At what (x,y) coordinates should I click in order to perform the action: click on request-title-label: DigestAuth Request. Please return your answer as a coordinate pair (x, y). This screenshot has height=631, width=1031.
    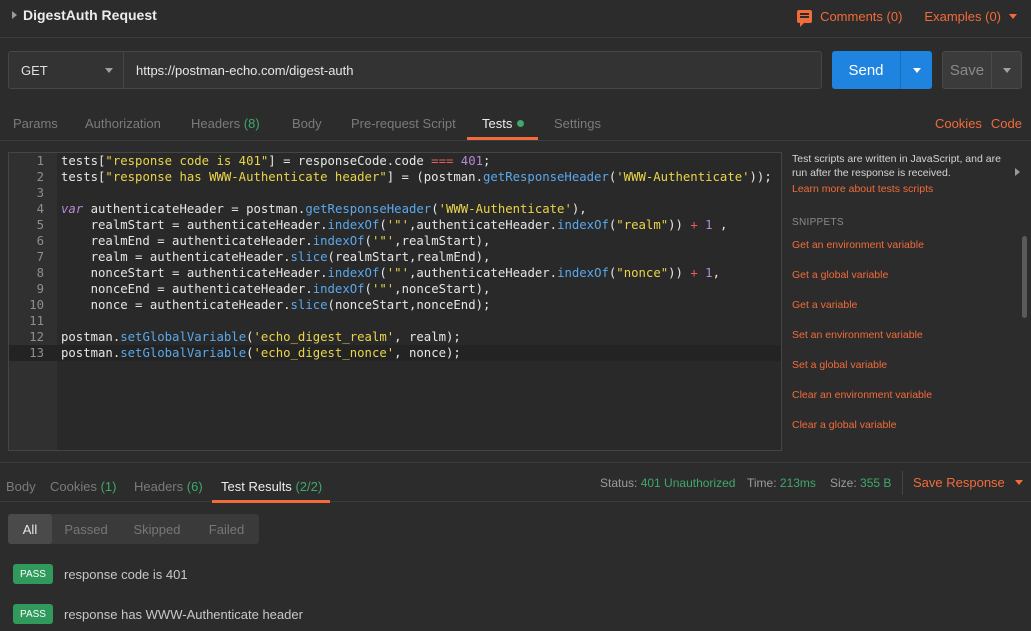
    Looking at the image, I should click on (90, 15).